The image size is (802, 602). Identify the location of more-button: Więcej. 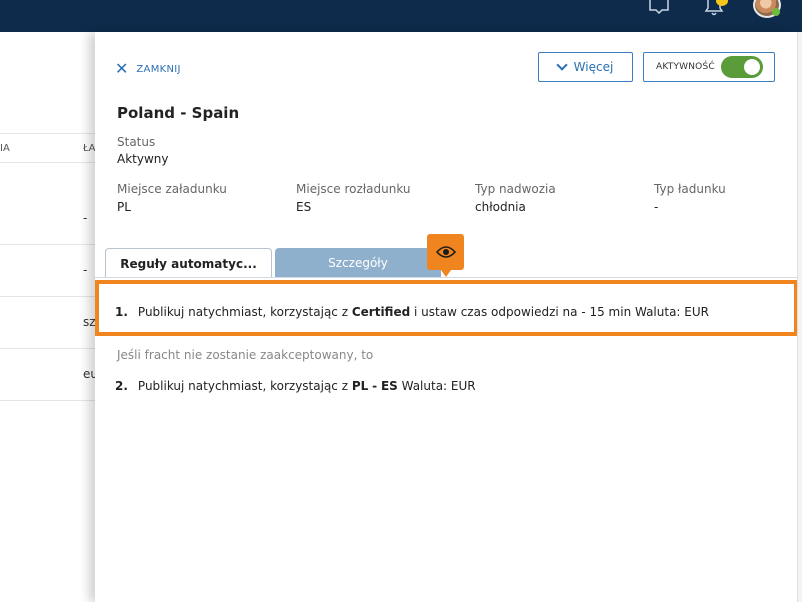
(585, 67).